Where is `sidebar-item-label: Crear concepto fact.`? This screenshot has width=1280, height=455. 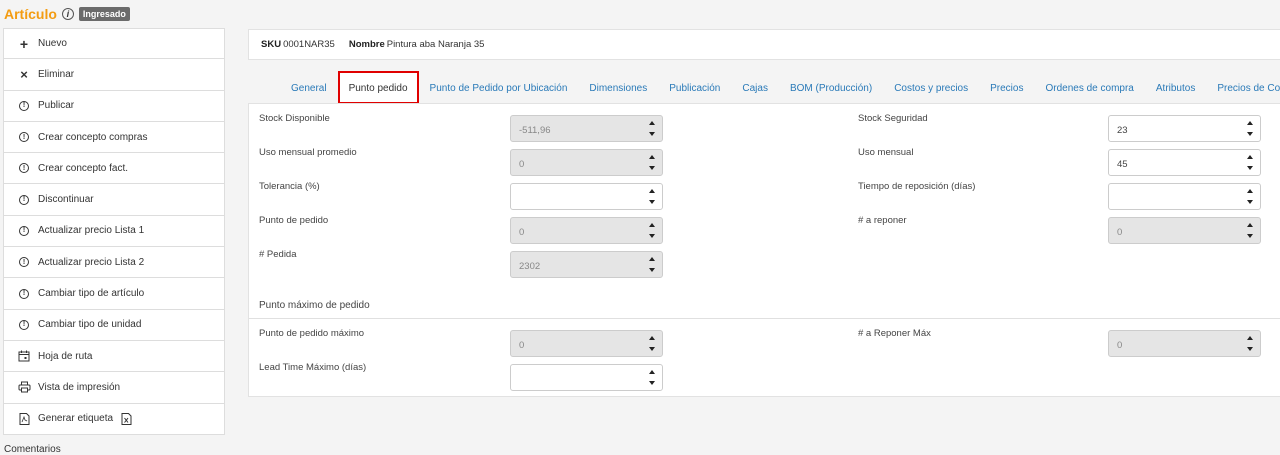
sidebar-item-label: Crear concepto fact. is located at coordinates (83, 168).